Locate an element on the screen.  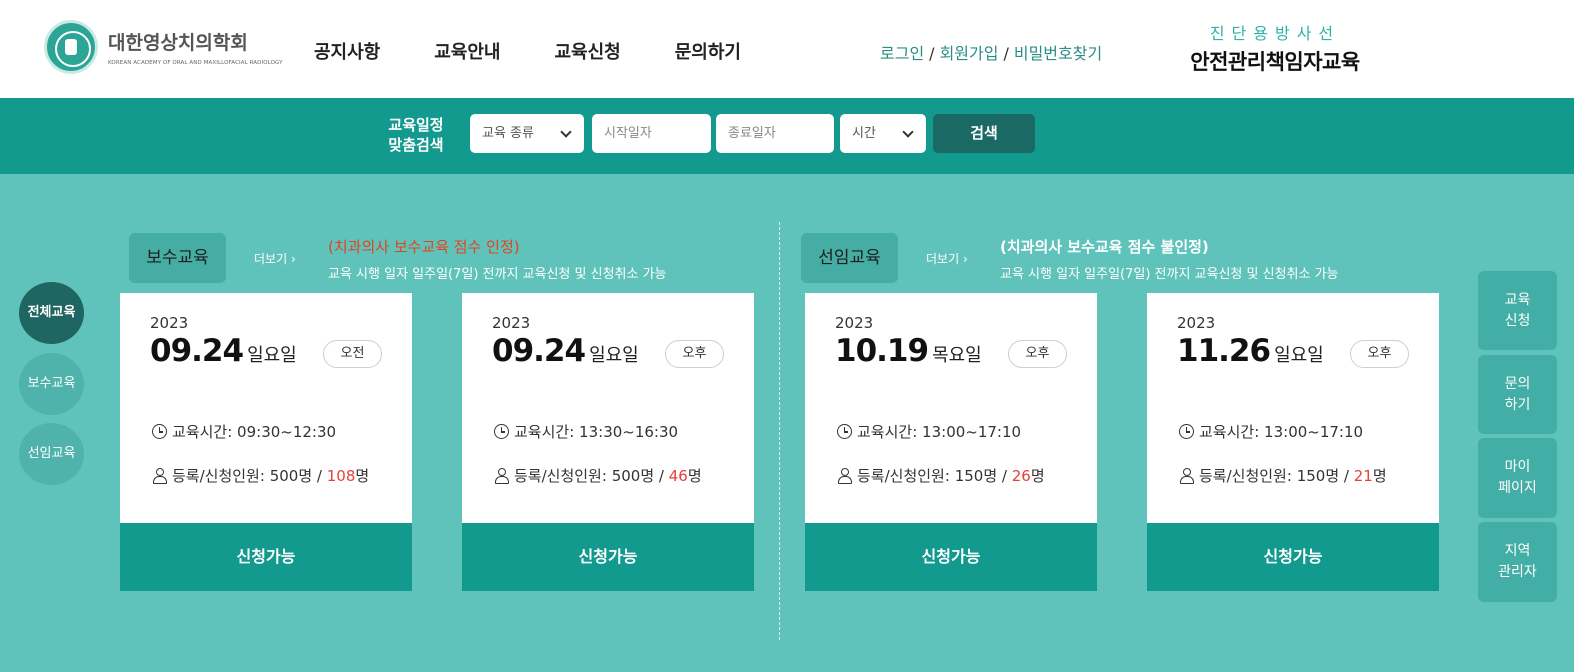
card-time-row: 교육시간: 13:30~16:30 is located at coordinates (586, 431).